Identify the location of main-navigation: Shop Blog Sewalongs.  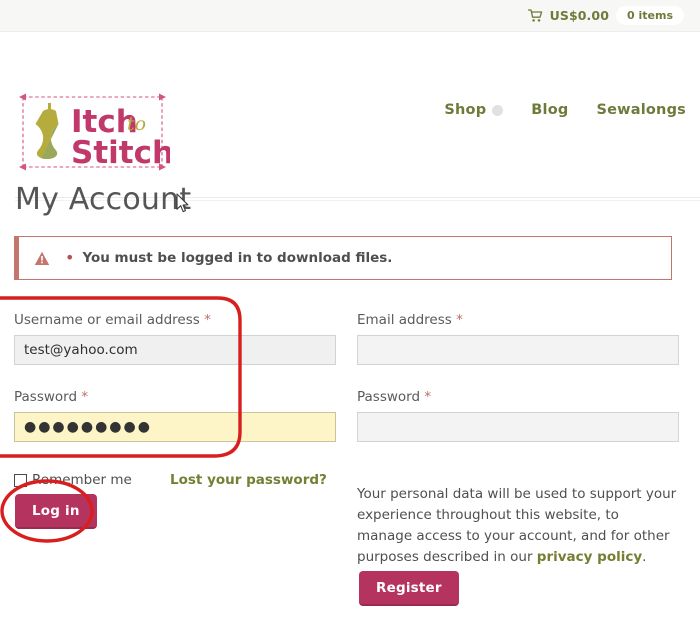
(565, 110).